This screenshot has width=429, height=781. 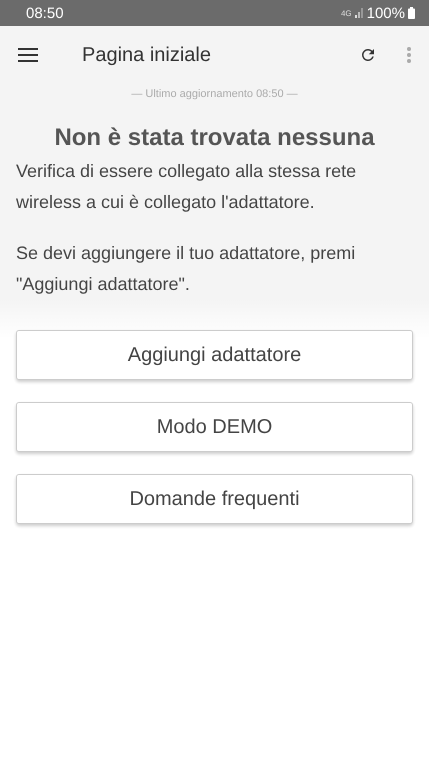 What do you see at coordinates (147, 55) in the screenshot?
I see `page-title: Pagina iniziale` at bounding box center [147, 55].